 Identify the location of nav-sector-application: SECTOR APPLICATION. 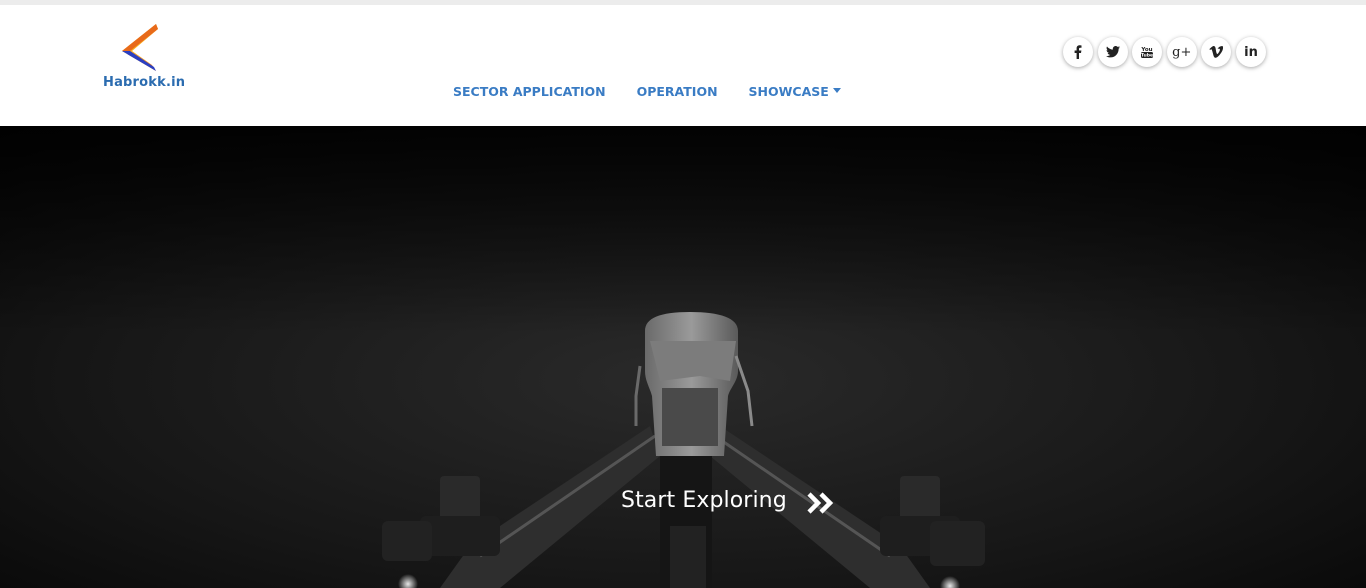
(529, 91).